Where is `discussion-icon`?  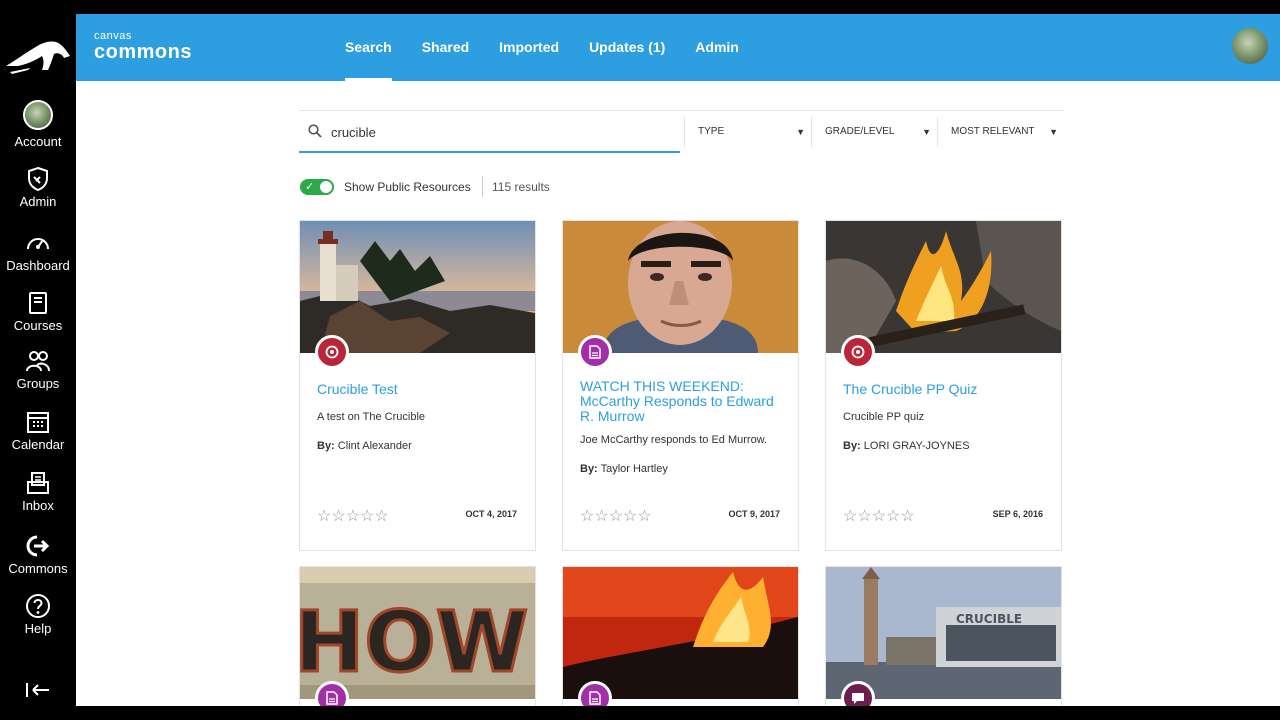 discussion-icon is located at coordinates (858, 698).